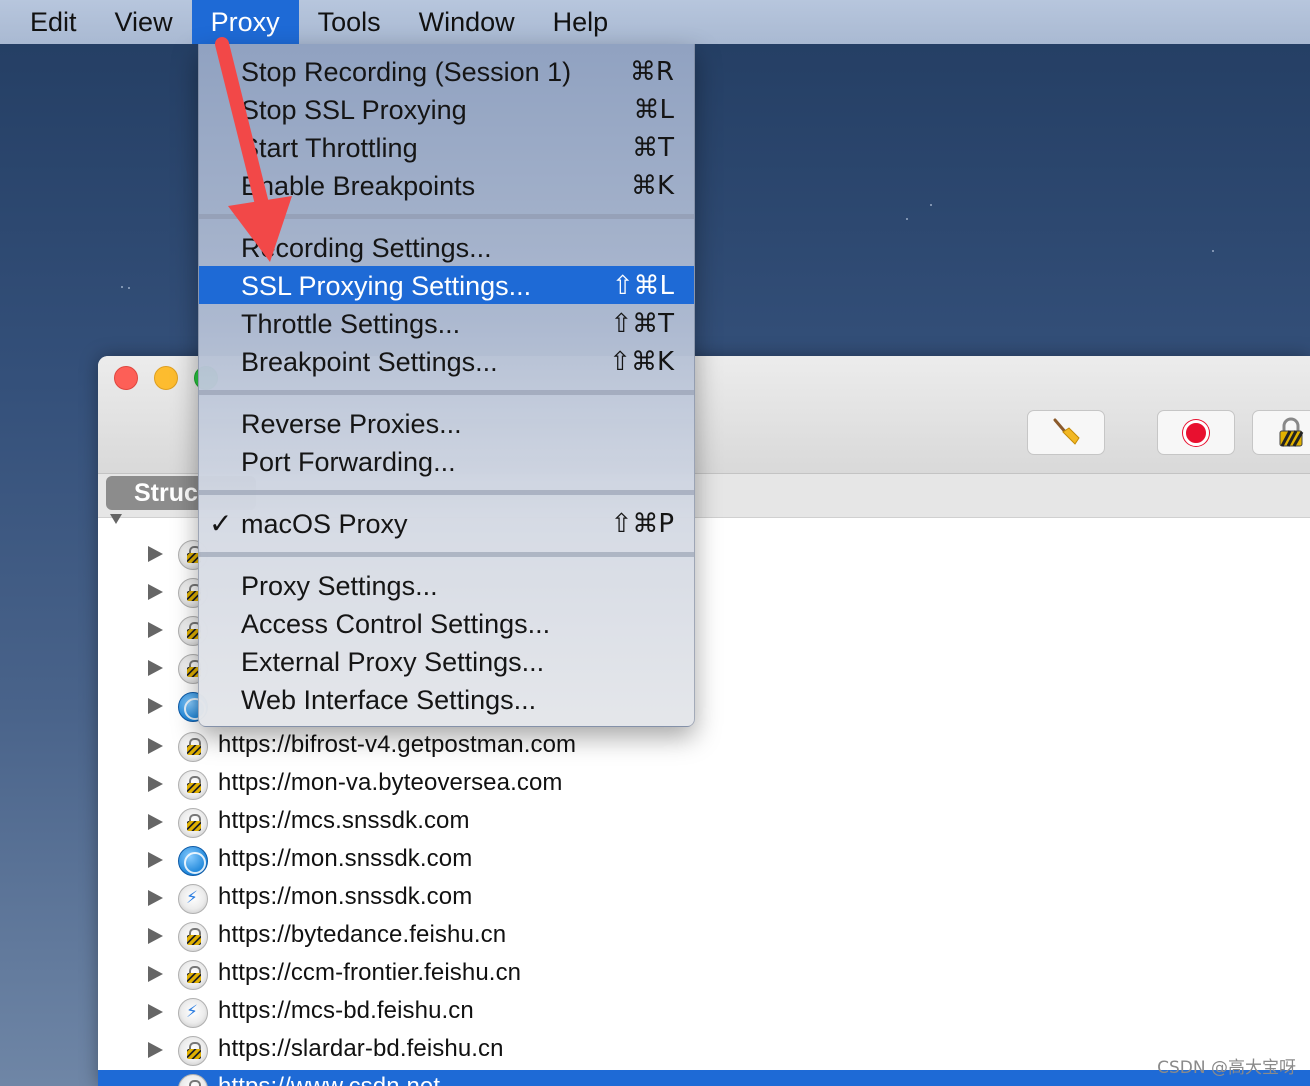 This screenshot has height=1086, width=1310. What do you see at coordinates (704, 1051) in the screenshot?
I see `host-row: https://slardar-bd.feishu.cn` at bounding box center [704, 1051].